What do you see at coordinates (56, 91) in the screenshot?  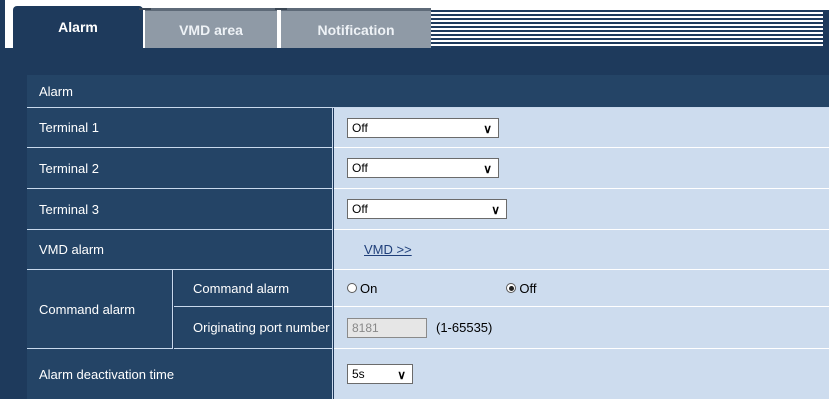 I see `section-title: Alarm` at bounding box center [56, 91].